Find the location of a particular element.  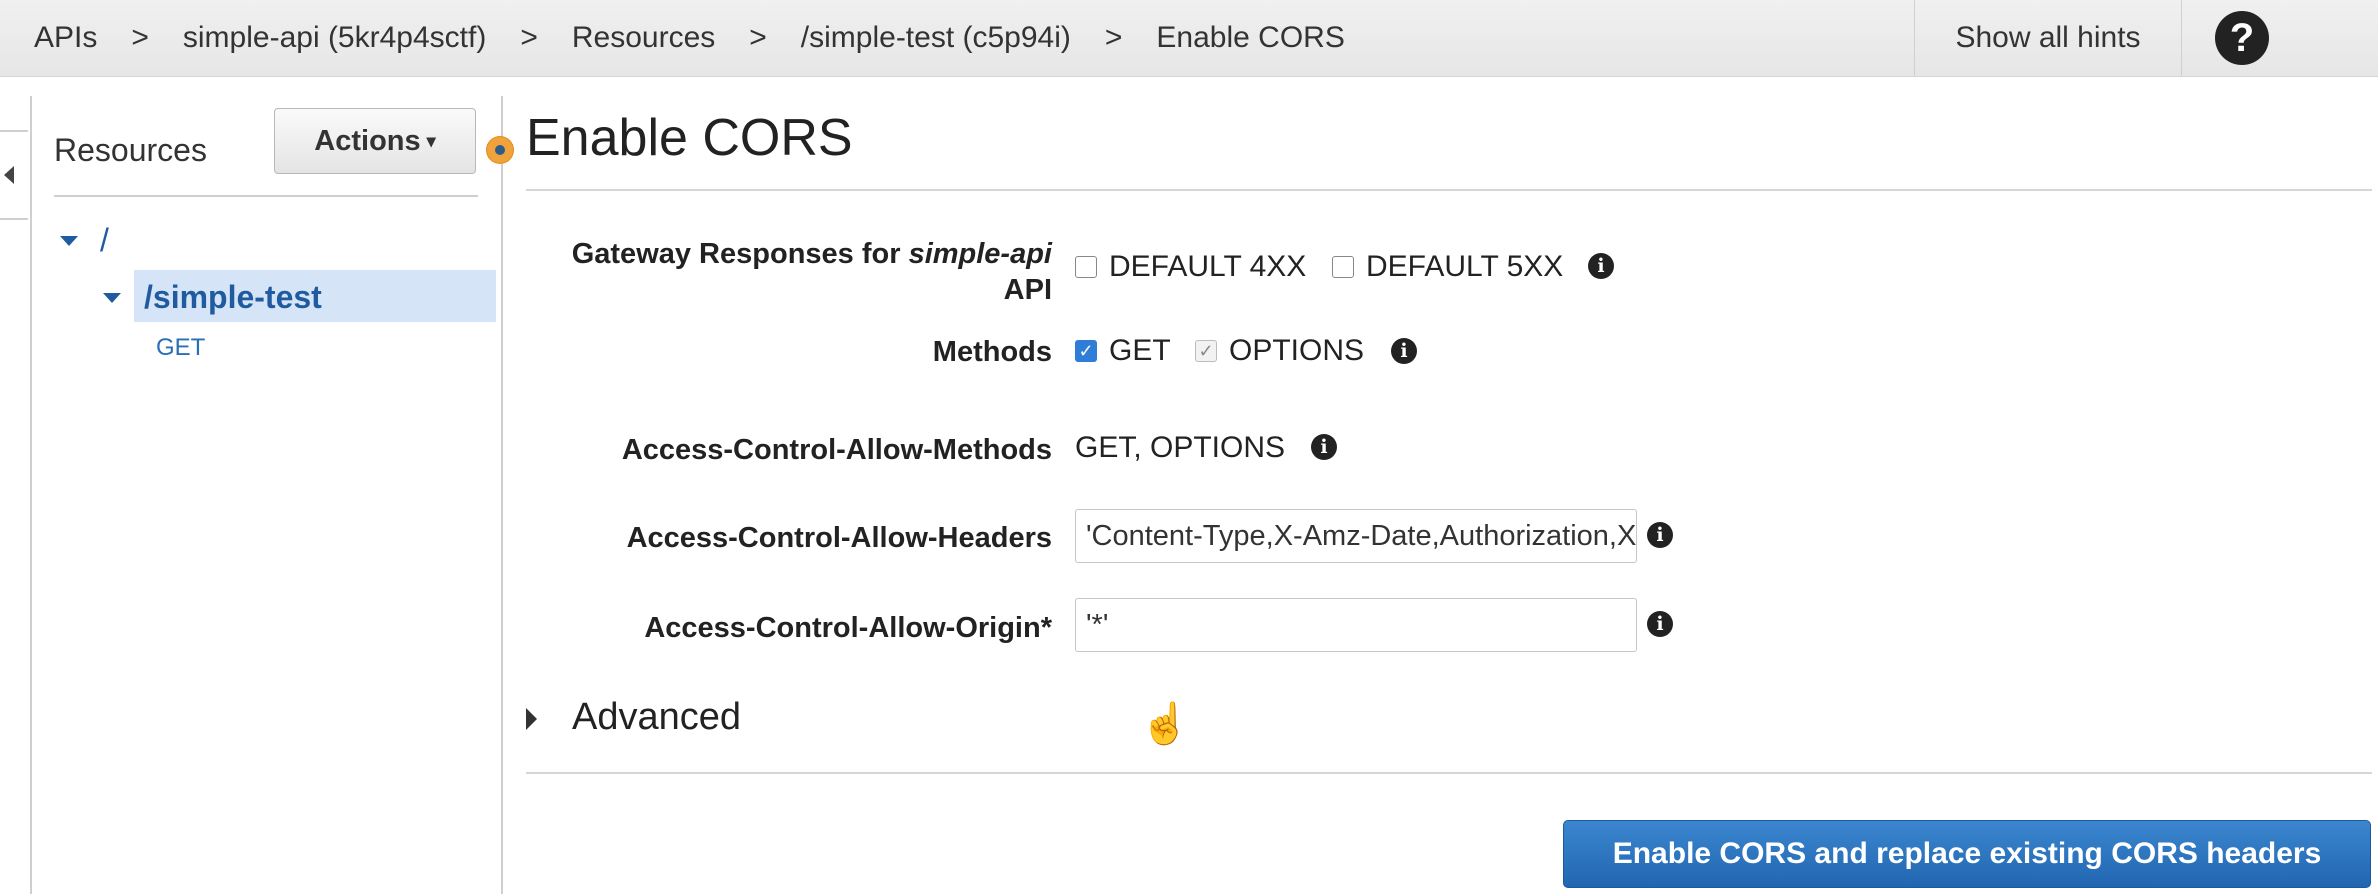

default-4xx-checkbox is located at coordinates (1086, 267).